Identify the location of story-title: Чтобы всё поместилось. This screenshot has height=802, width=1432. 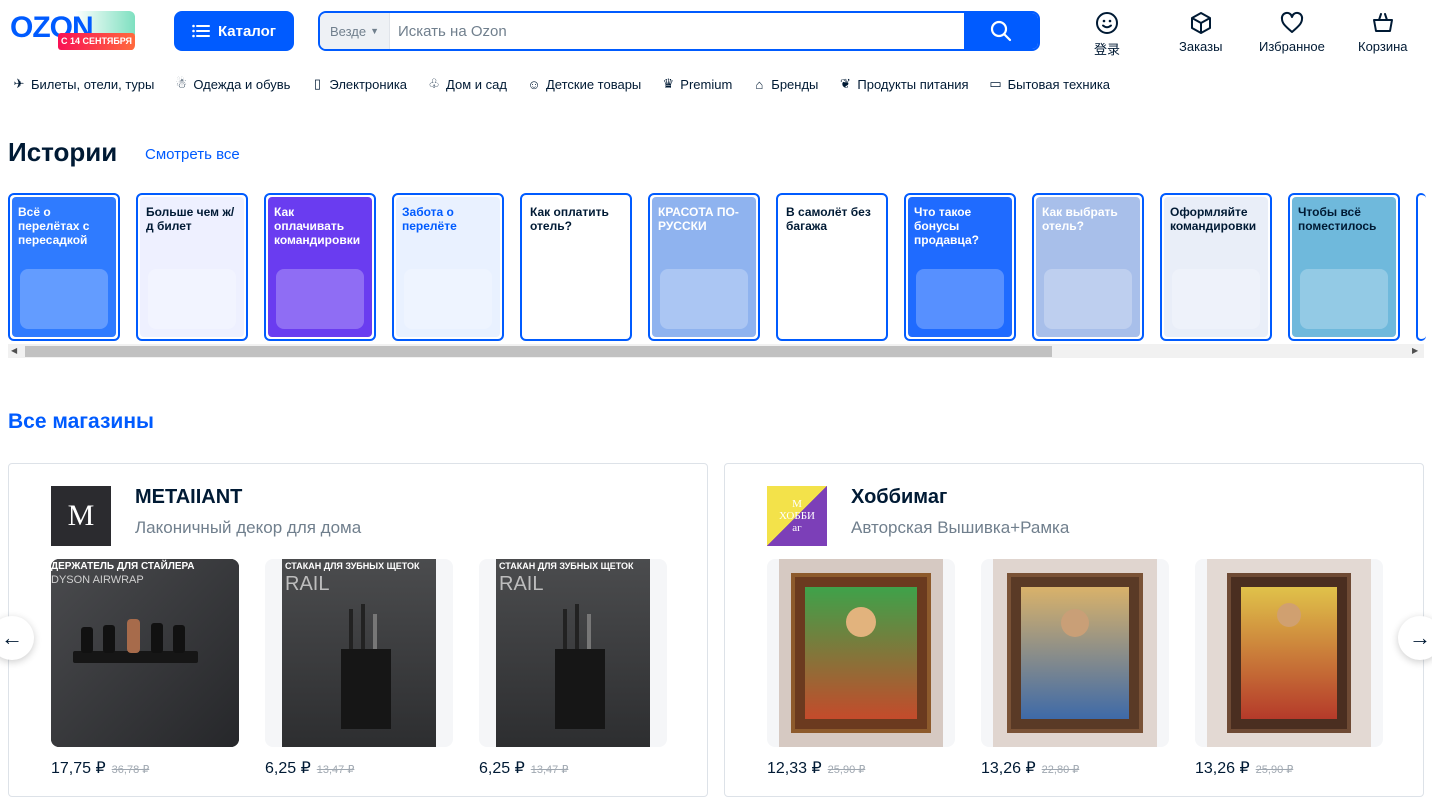
(1337, 219).